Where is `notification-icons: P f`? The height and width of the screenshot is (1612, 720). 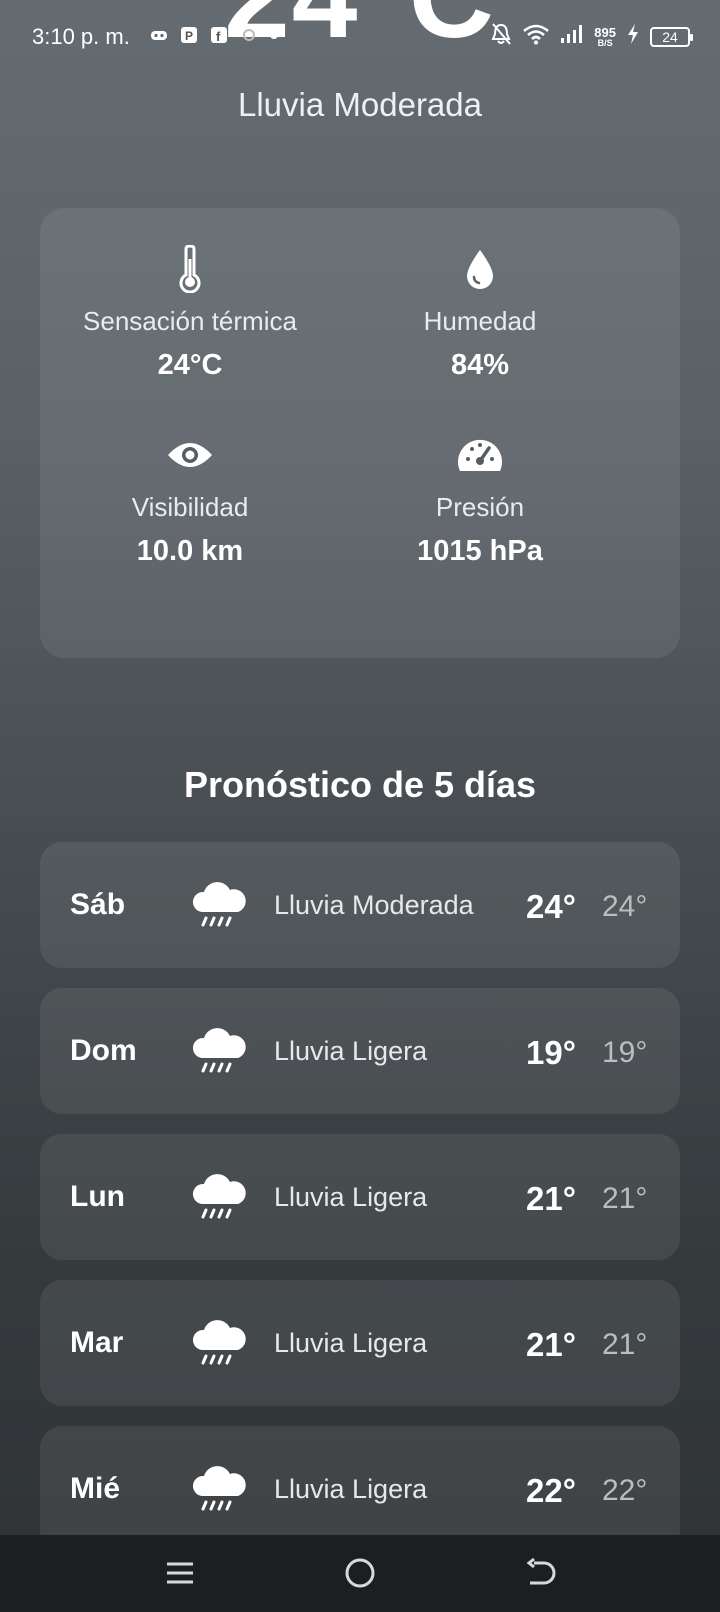 notification-icons: P f is located at coordinates (214, 35).